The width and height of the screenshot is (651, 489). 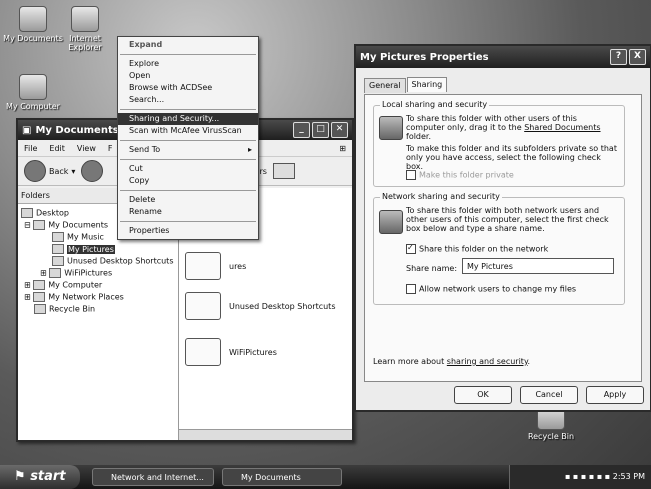 What do you see at coordinates (460, 175) in the screenshot?
I see `make-private-checkbox: Make this folder private` at bounding box center [460, 175].